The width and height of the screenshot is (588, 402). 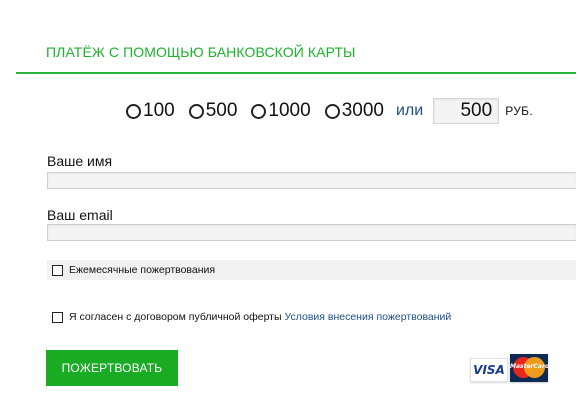 What do you see at coordinates (112, 368) in the screenshot?
I see `donate-button: ПОЖЕРТВОВАТЬ` at bounding box center [112, 368].